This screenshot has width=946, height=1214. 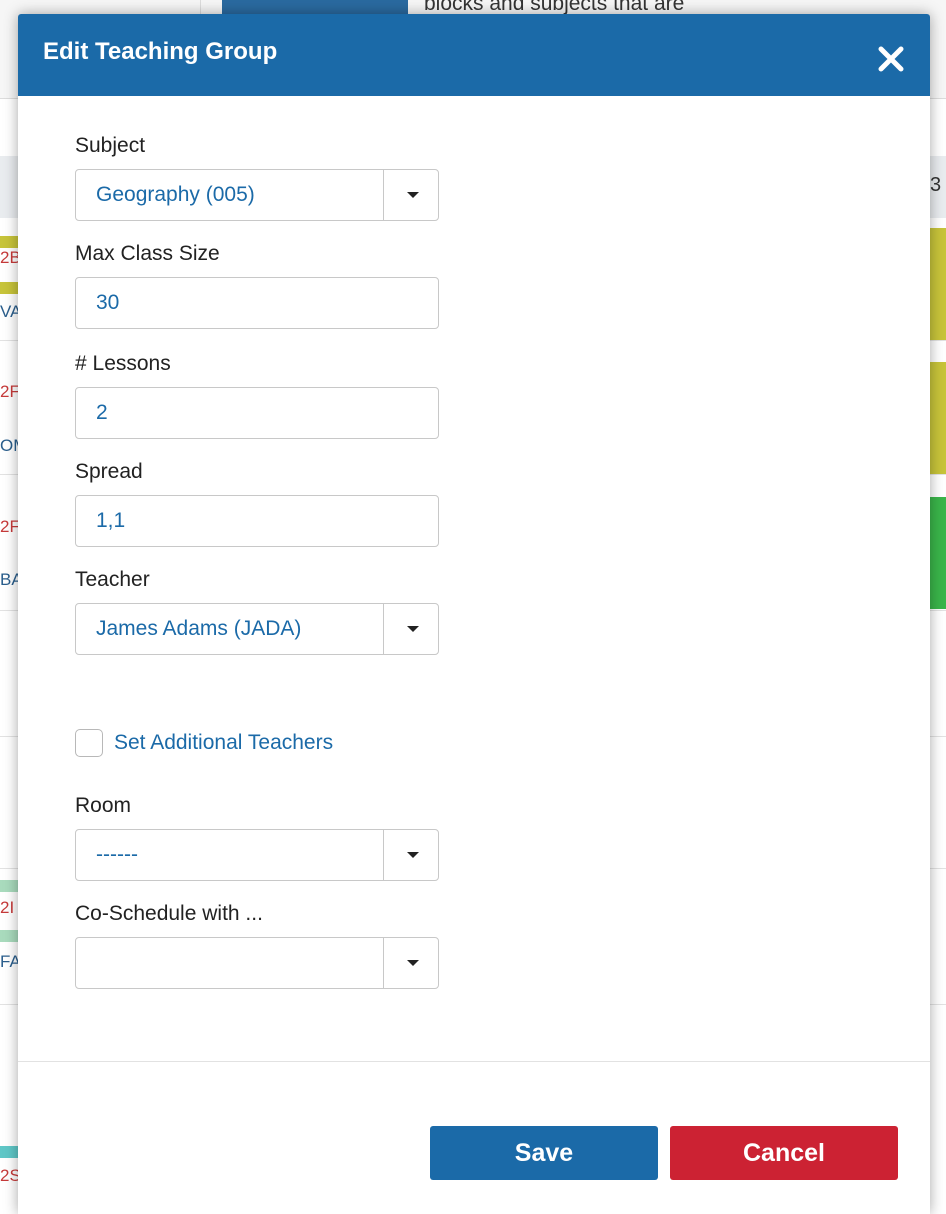 I want to click on max-class-size-value: 30, so click(x=108, y=302).